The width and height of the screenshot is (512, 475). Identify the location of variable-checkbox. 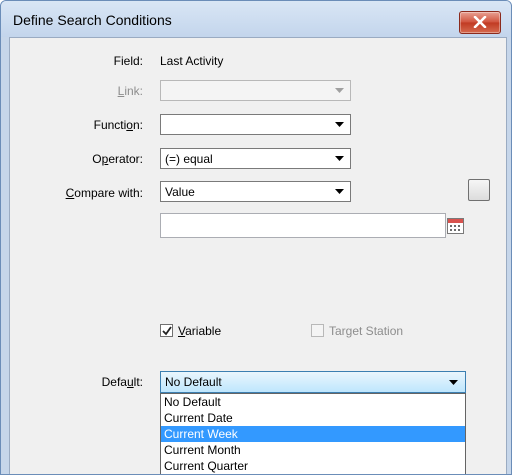
(166, 330).